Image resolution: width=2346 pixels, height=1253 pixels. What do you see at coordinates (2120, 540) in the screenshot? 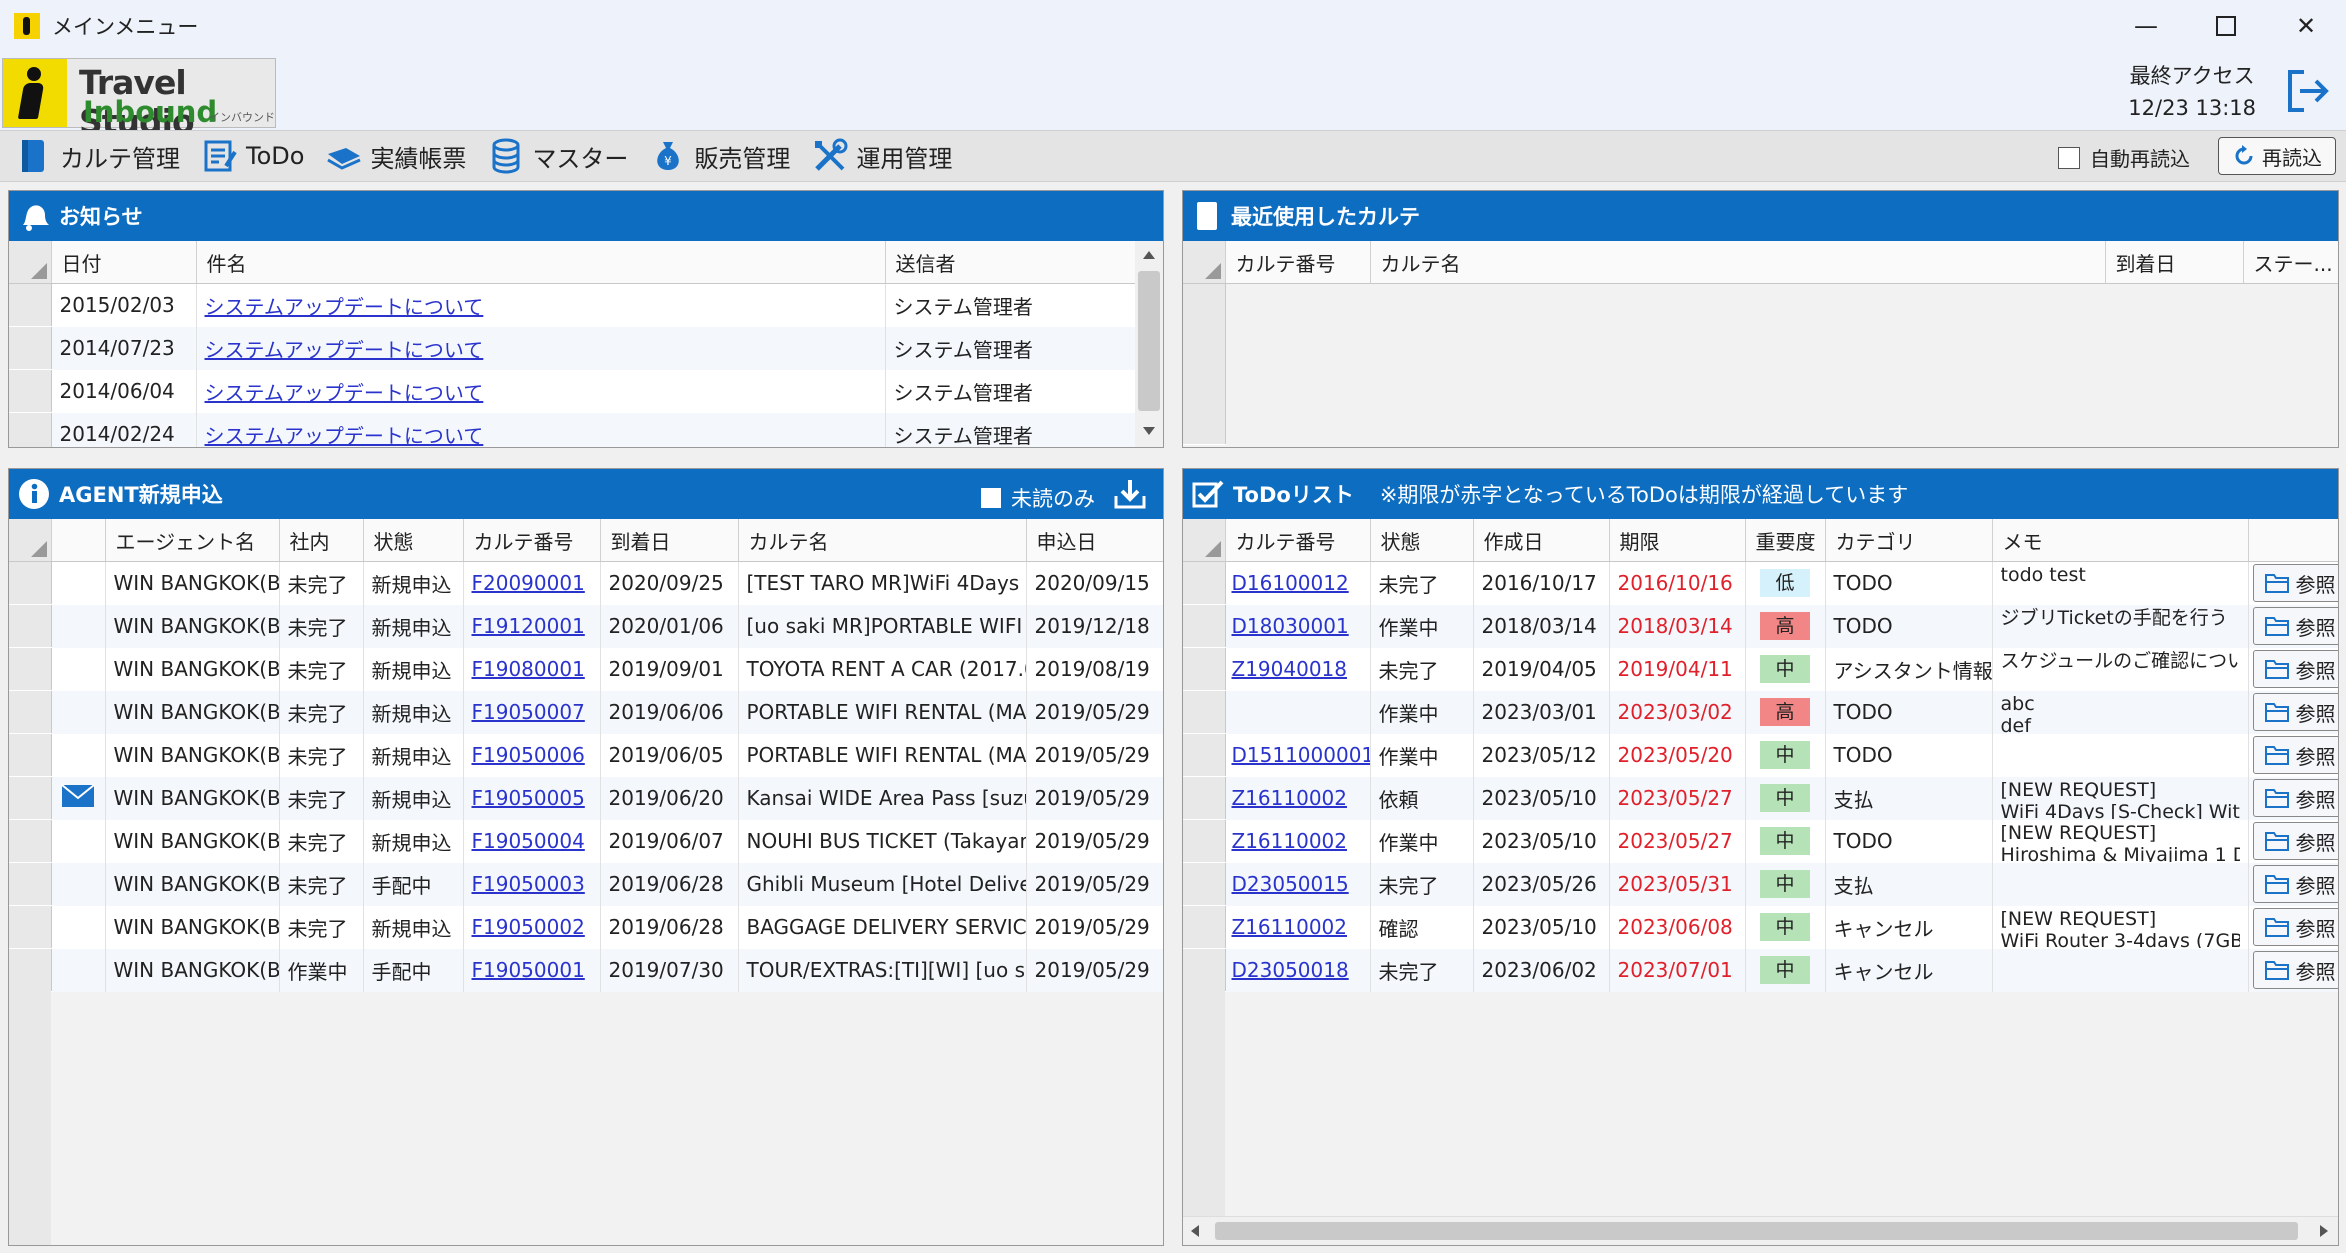
I see `todo-col-memo: メモ` at bounding box center [2120, 540].